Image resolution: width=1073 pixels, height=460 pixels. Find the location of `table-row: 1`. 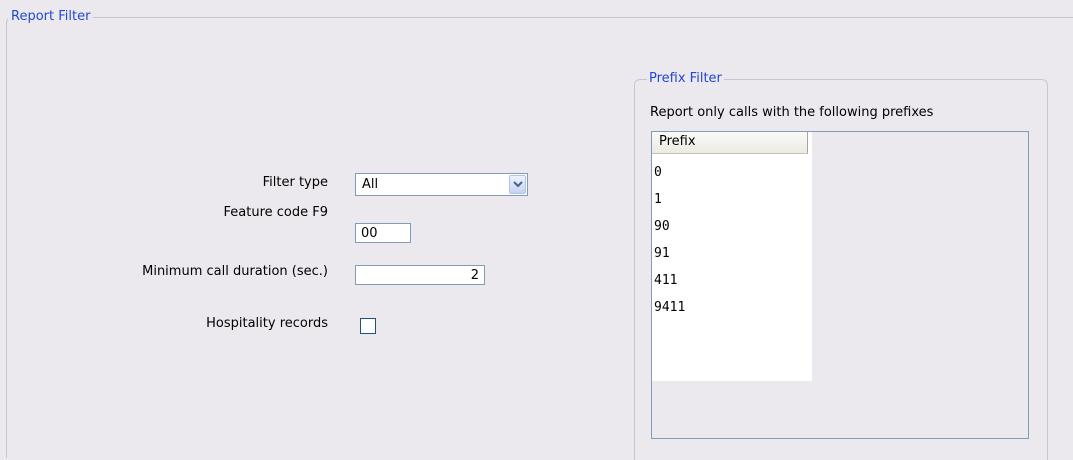

table-row: 1 is located at coordinates (658, 199).